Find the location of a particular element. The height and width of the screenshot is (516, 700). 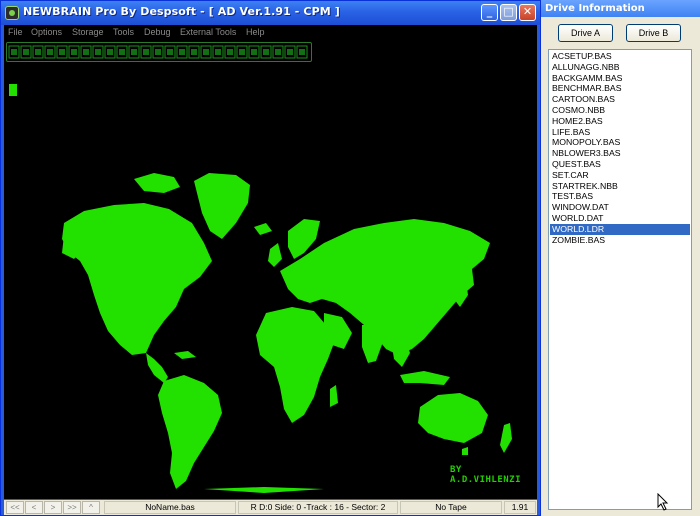

status-disk-info: R D:0 Side: 0 -Track : 16 - Sector: 2 is located at coordinates (318, 507).